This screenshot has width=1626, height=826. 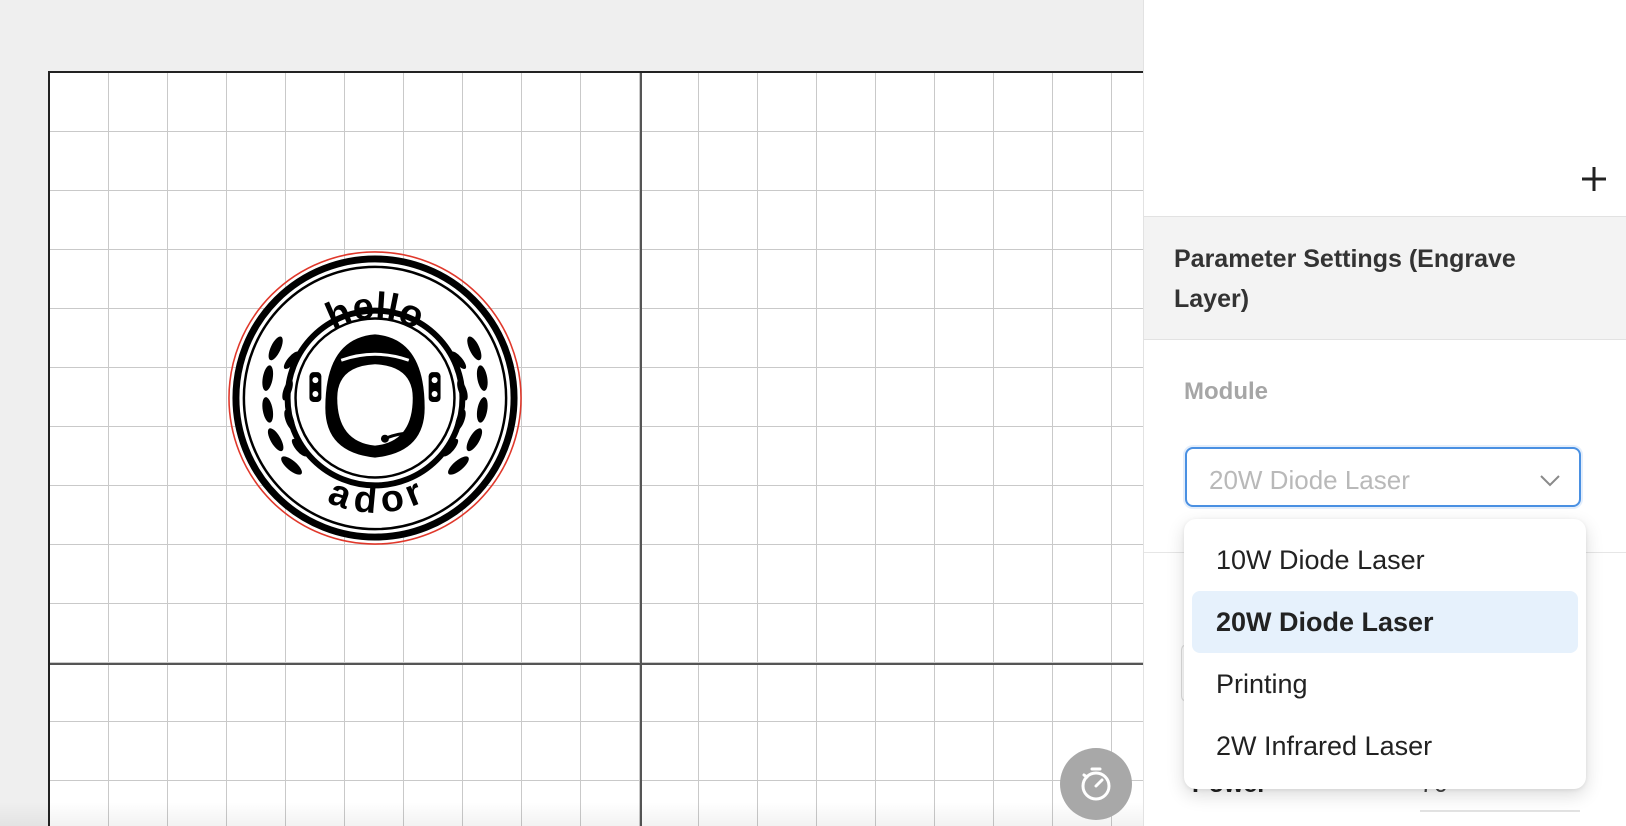 What do you see at coordinates (1550, 481) in the screenshot?
I see `chevron-down-icon` at bounding box center [1550, 481].